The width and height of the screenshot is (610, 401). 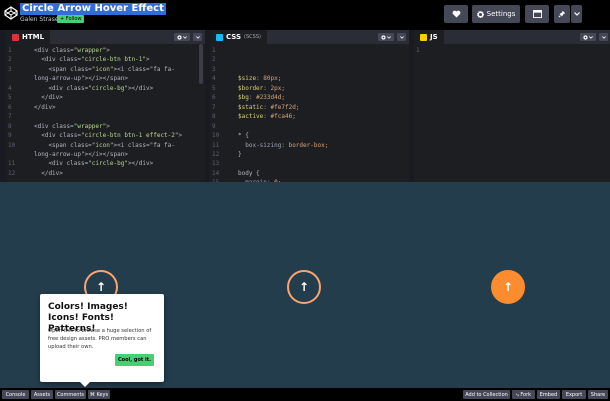 What do you see at coordinates (603, 37) in the screenshot?
I see `js-collapse-button` at bounding box center [603, 37].